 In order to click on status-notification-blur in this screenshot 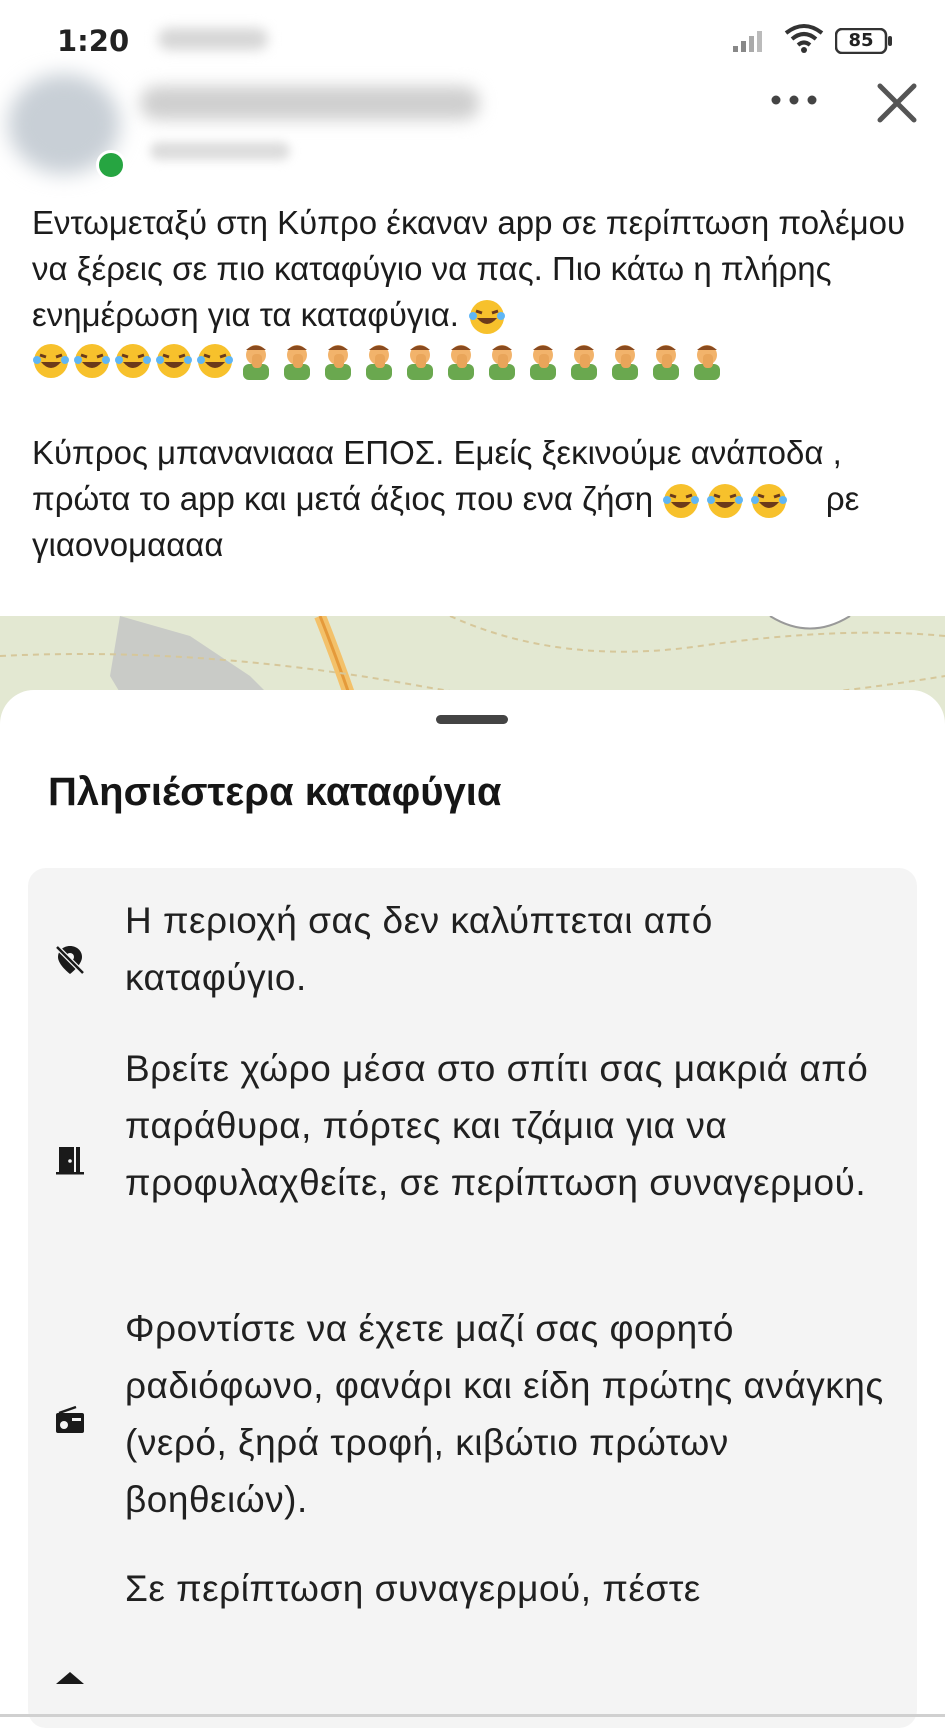, I will do `click(213, 39)`.